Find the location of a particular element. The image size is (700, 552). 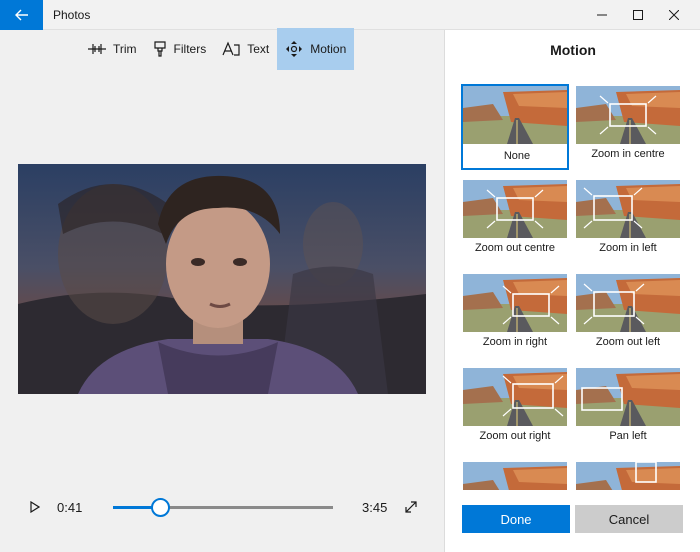

expand-icon is located at coordinates (411, 507).